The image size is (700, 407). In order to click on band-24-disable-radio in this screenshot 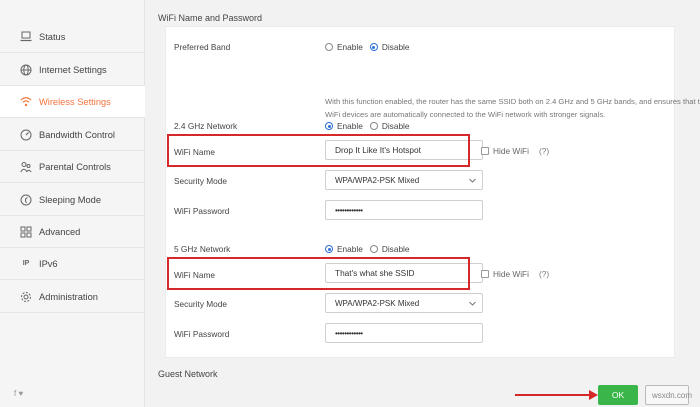, I will do `click(373, 126)`.